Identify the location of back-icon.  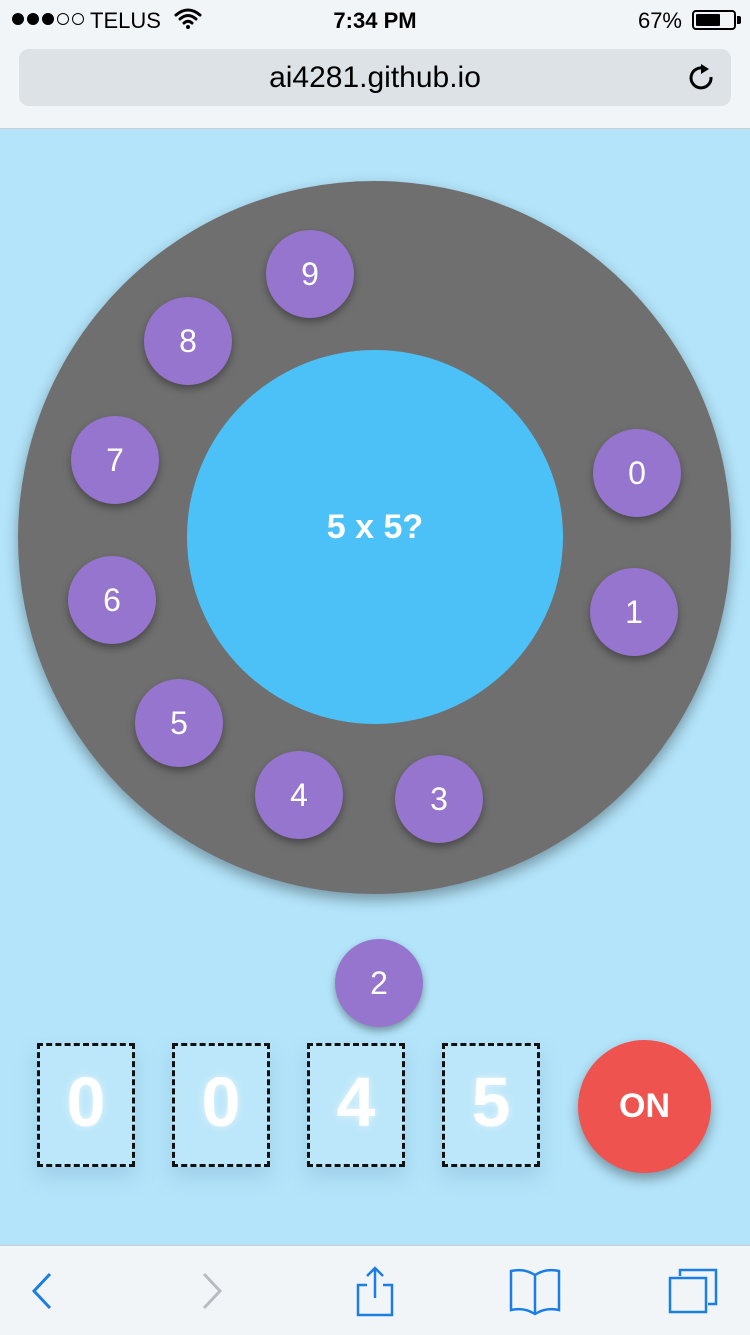
(42, 1291).